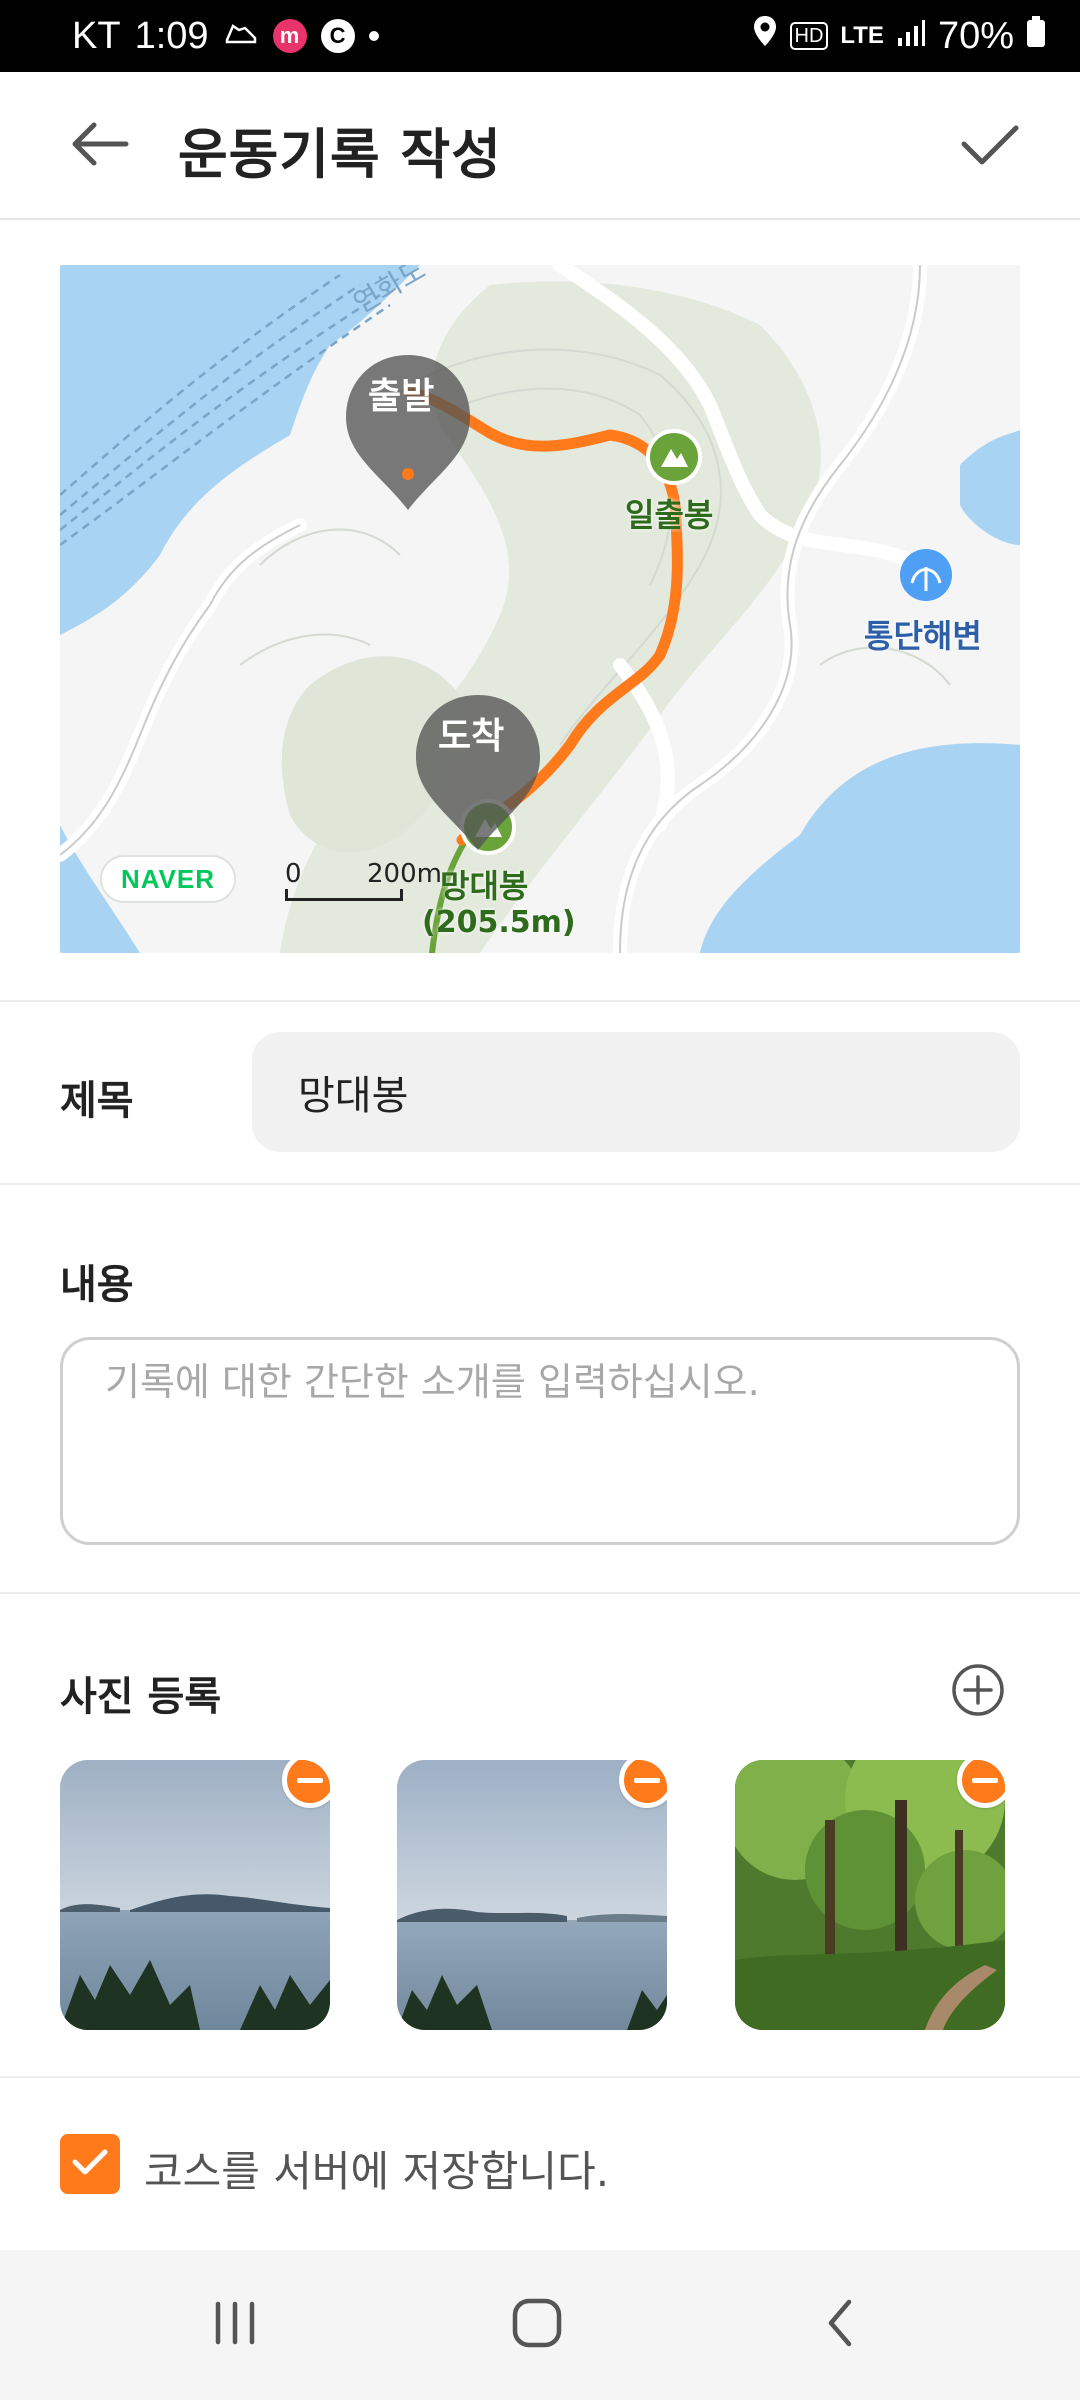 This screenshot has height=2400, width=1080. What do you see at coordinates (1036, 36) in the screenshot?
I see `battery-icon` at bounding box center [1036, 36].